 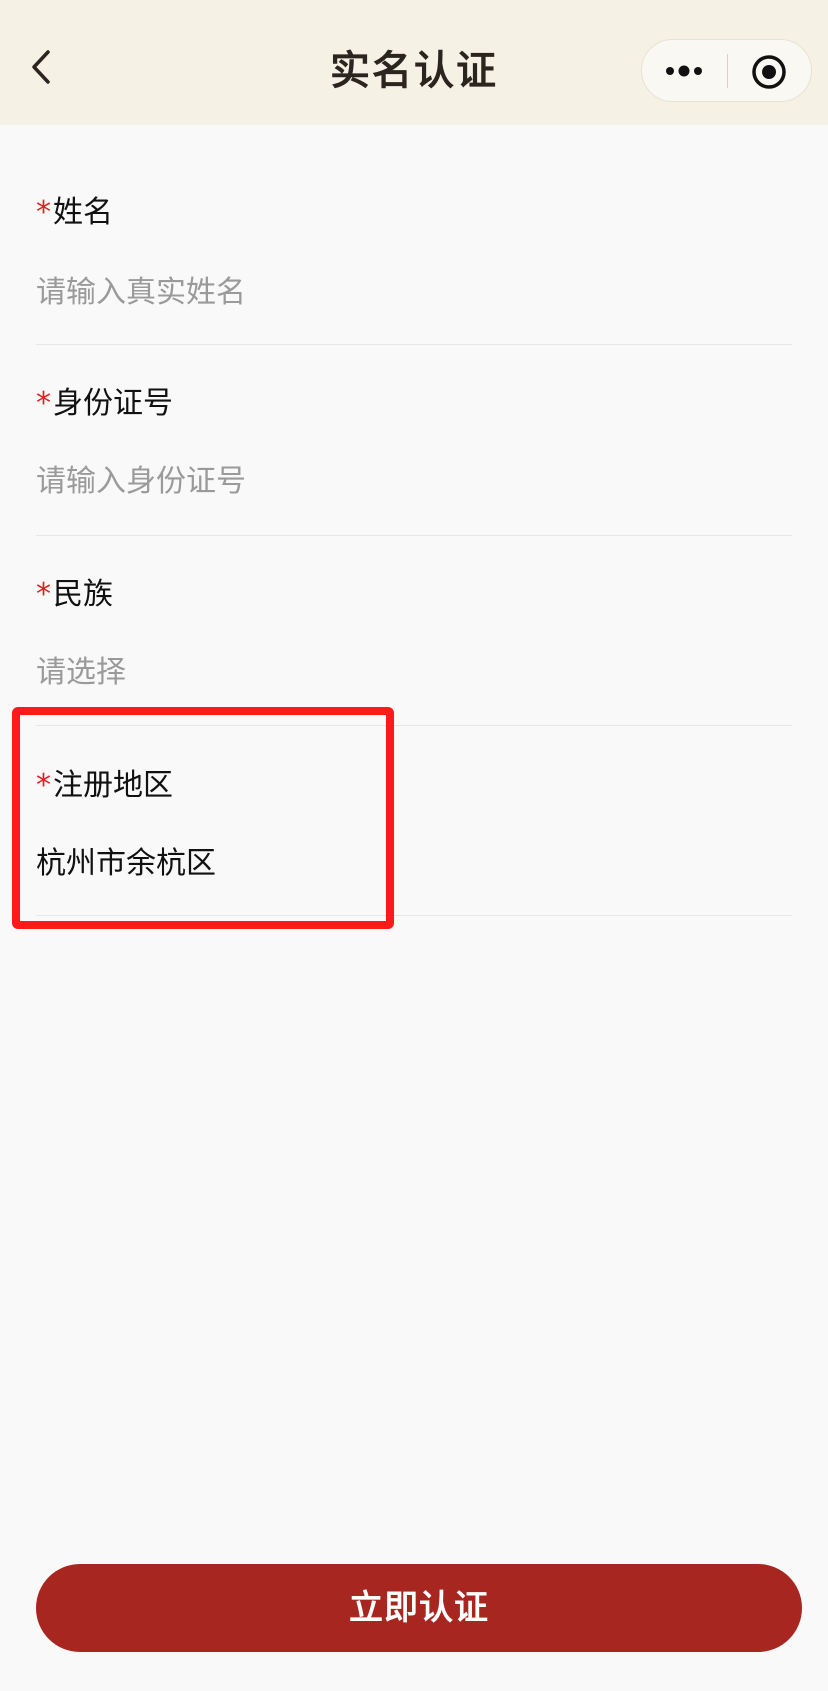 What do you see at coordinates (419, 1608) in the screenshot?
I see `submit-verification-button: 立即认证` at bounding box center [419, 1608].